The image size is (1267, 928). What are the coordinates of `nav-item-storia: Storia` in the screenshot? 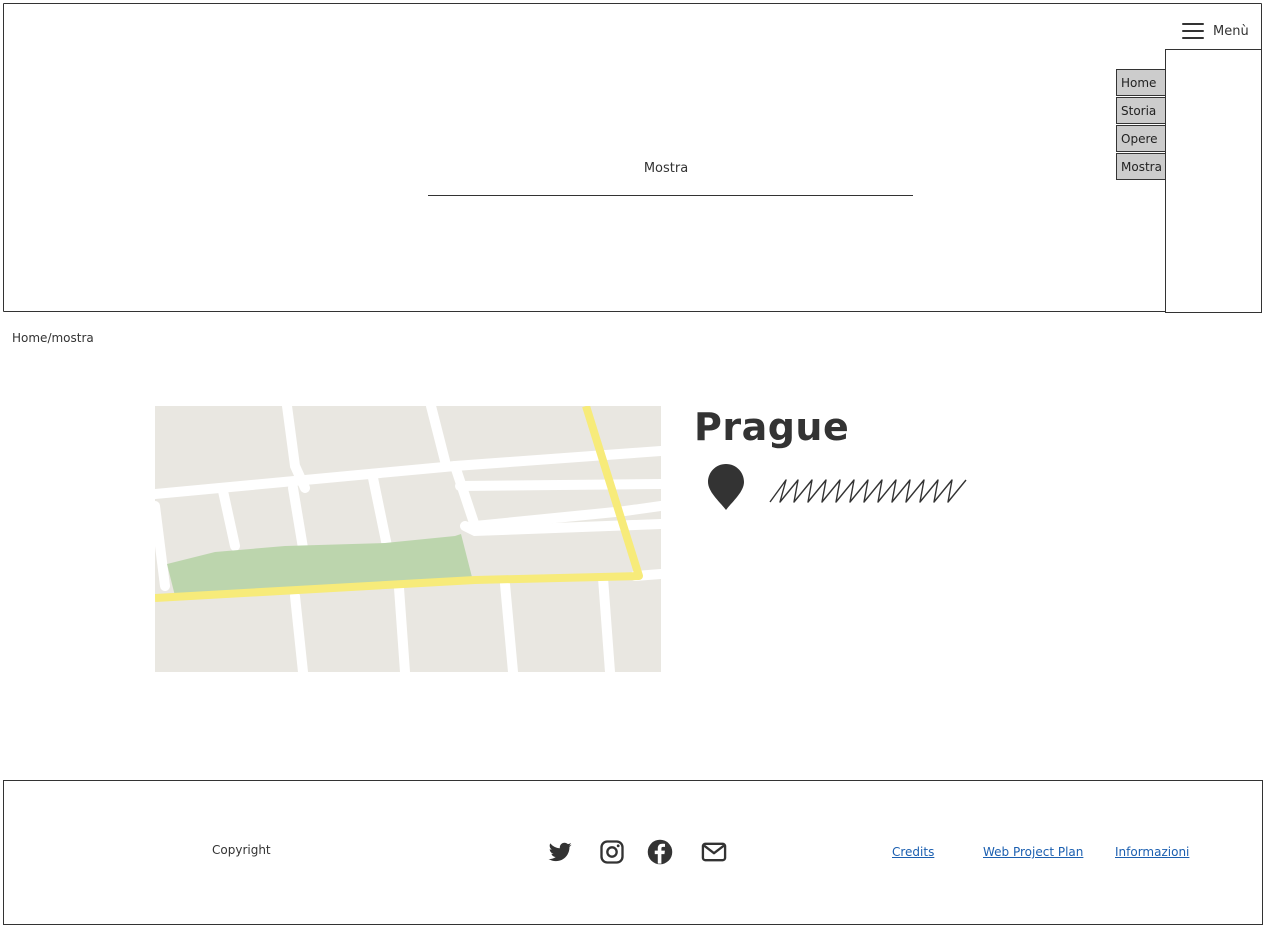 It's located at (1141, 110).